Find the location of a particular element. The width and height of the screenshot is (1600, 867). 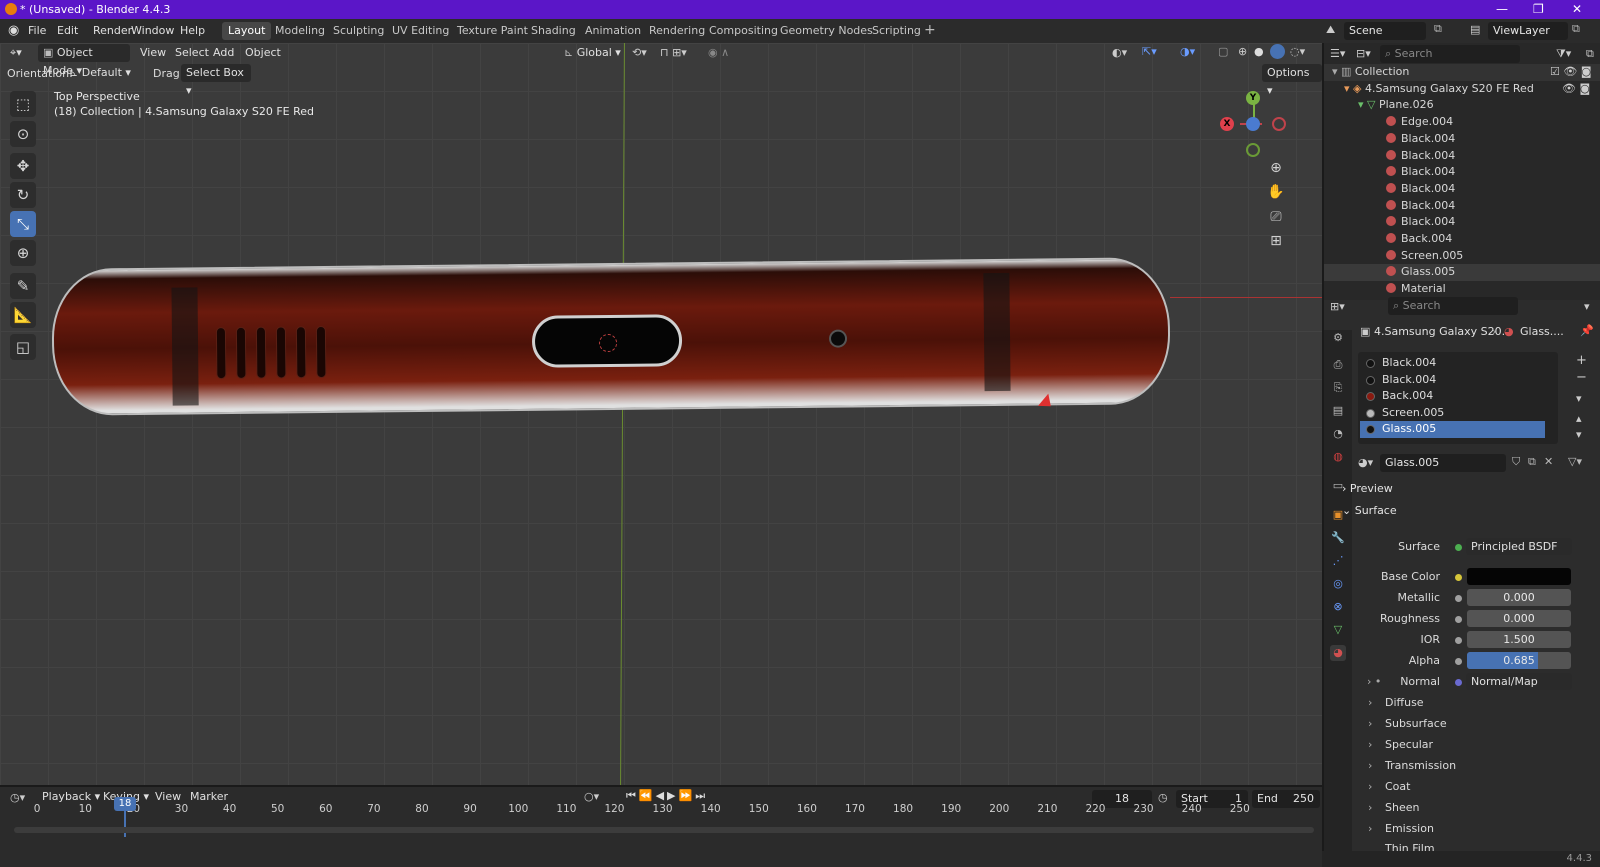

outliner-row: Screen.005 is located at coordinates (1462, 256).